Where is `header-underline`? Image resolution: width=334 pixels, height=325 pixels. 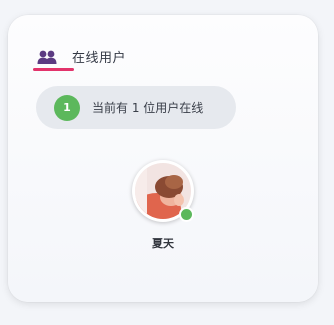
header-underline is located at coordinates (53, 69).